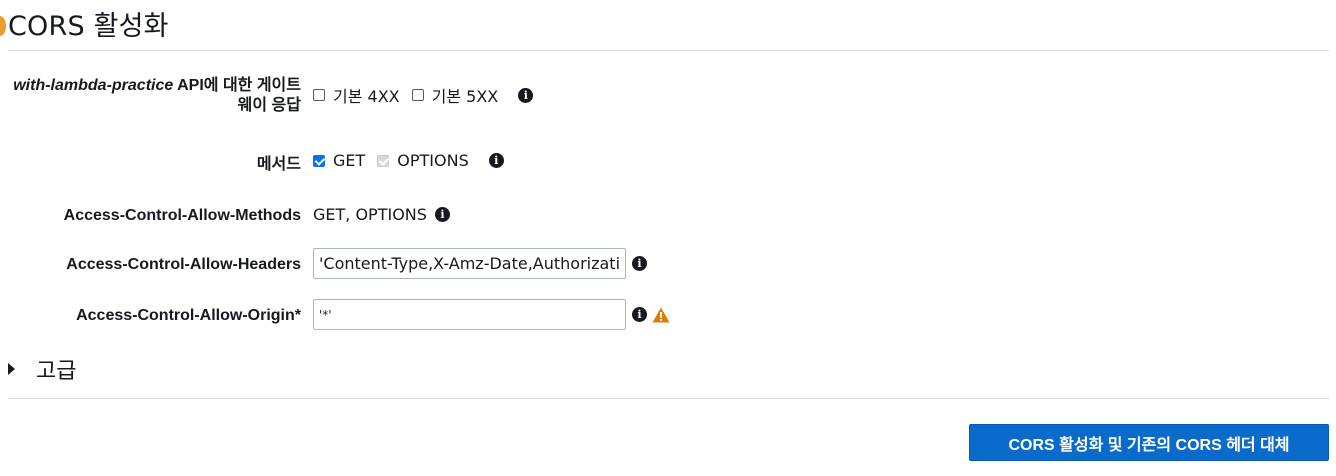  I want to click on allow-origin-label: Access-Control-Allow-Origin*, so click(188, 315).